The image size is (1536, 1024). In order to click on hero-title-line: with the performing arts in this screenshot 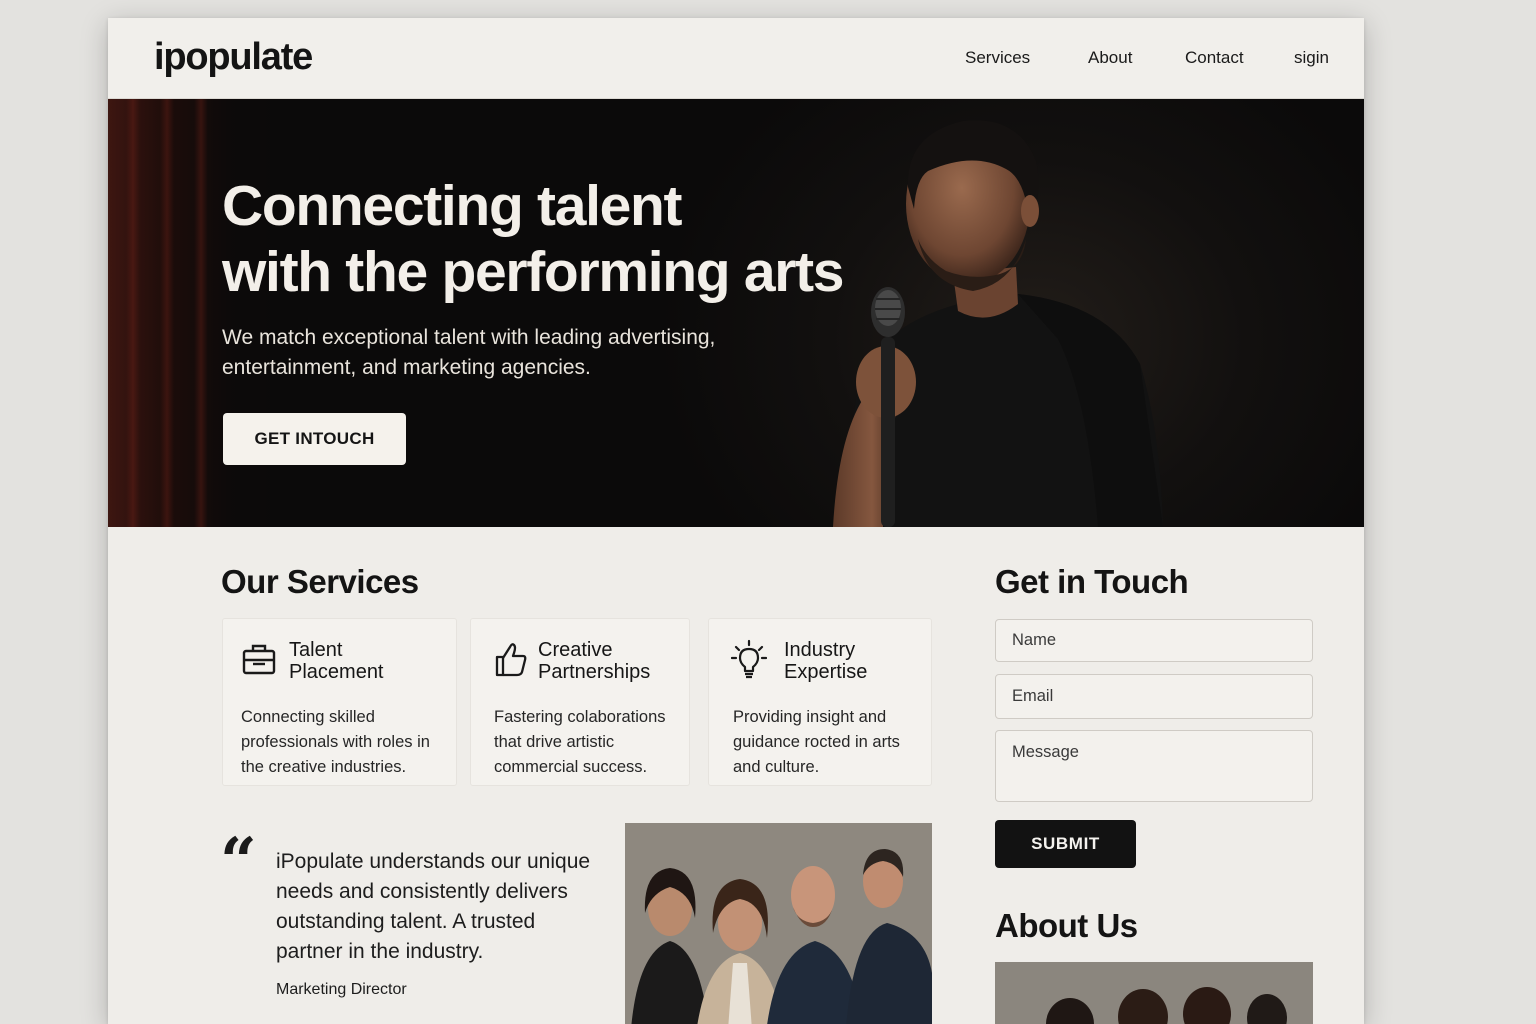, I will do `click(533, 272)`.